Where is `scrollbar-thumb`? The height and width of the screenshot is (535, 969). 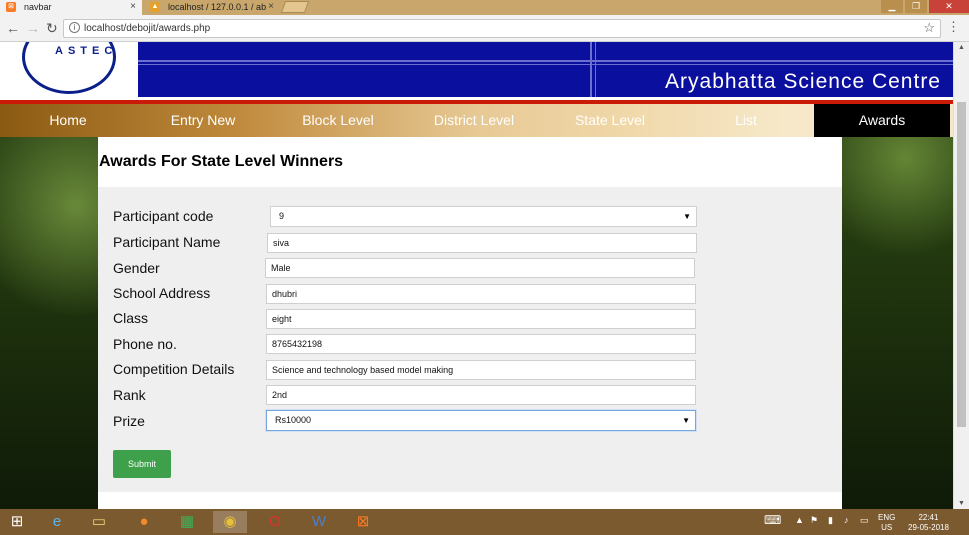 scrollbar-thumb is located at coordinates (961, 264).